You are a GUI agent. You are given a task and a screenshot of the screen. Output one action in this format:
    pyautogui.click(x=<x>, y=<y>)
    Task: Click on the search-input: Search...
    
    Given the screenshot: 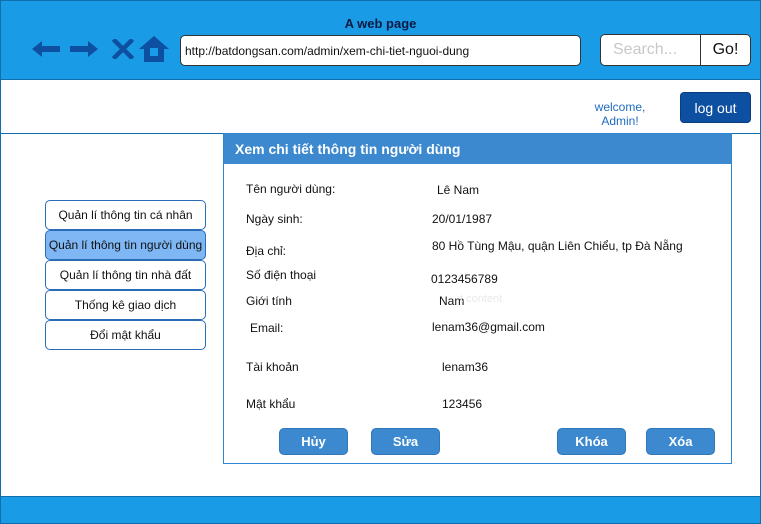 What is the action you would take?
    pyautogui.click(x=650, y=50)
    